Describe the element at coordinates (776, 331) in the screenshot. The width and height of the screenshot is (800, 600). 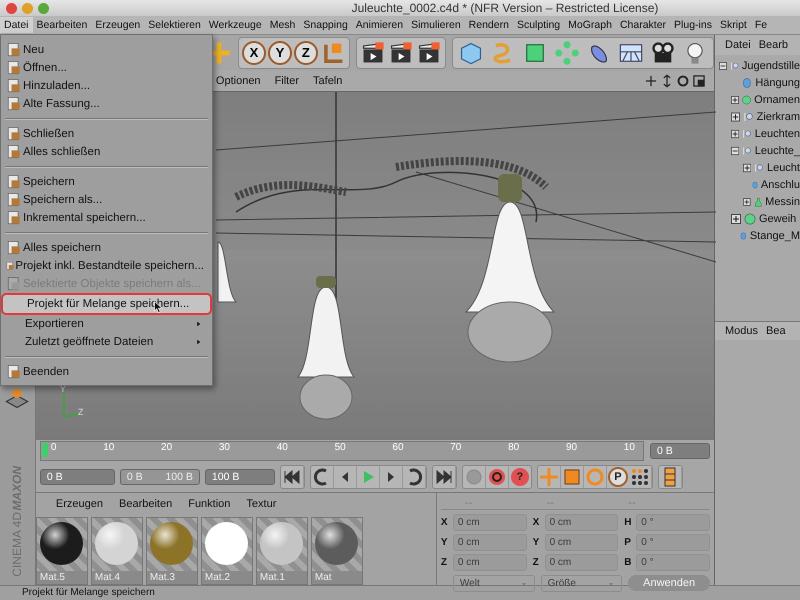
I see `panel-menu-item: Bea` at that location.